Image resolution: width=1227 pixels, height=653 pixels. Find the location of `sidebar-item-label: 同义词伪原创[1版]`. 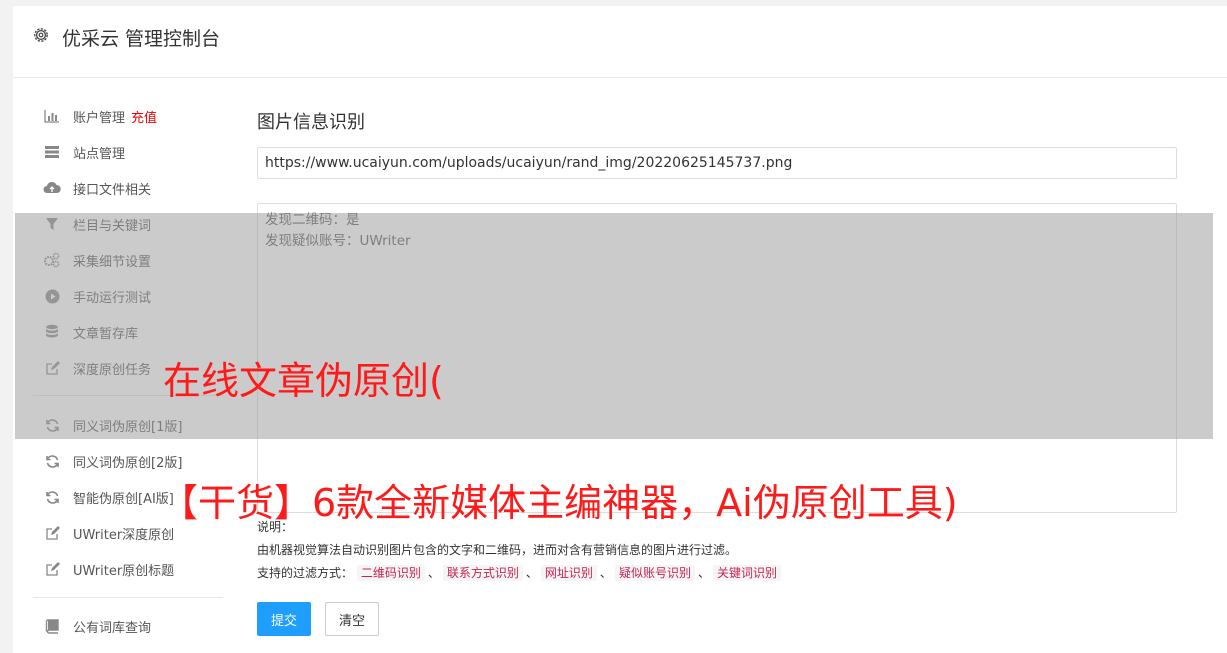

sidebar-item-label: 同义词伪原创[1版] is located at coordinates (128, 427).